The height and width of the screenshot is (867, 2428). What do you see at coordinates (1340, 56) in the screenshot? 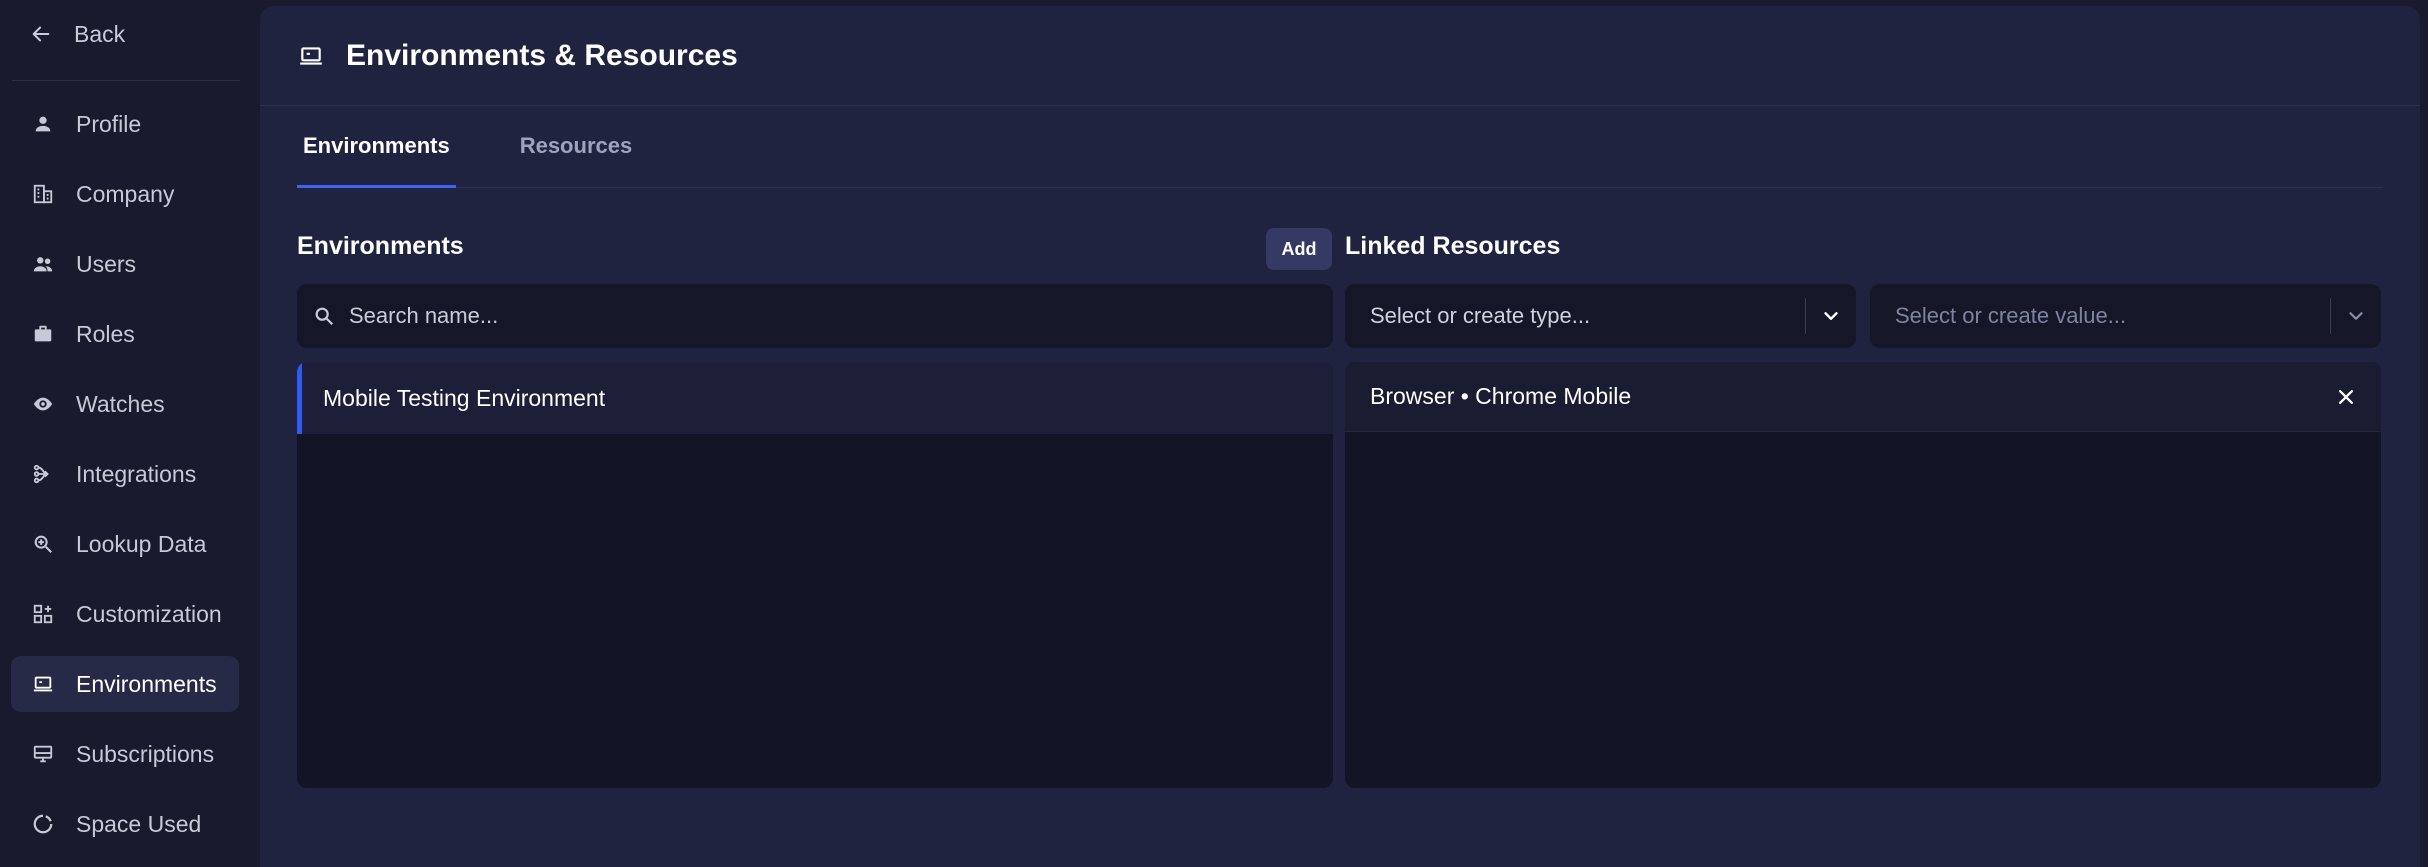
I see `page-header: Environments & Resources` at bounding box center [1340, 56].